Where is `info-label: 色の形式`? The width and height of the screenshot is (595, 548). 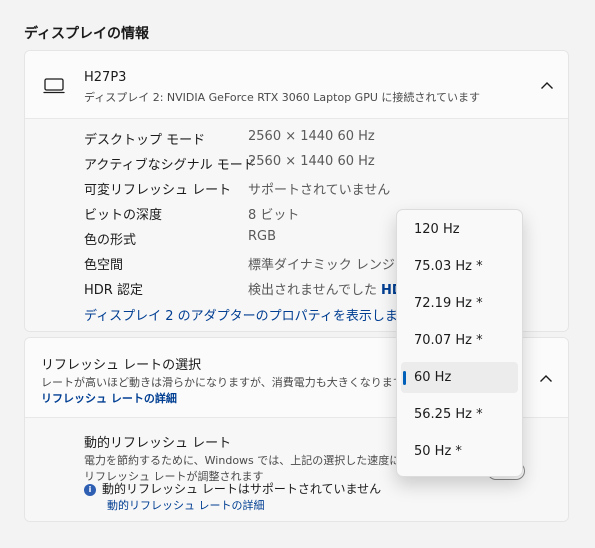 info-label: 色の形式 is located at coordinates (110, 240).